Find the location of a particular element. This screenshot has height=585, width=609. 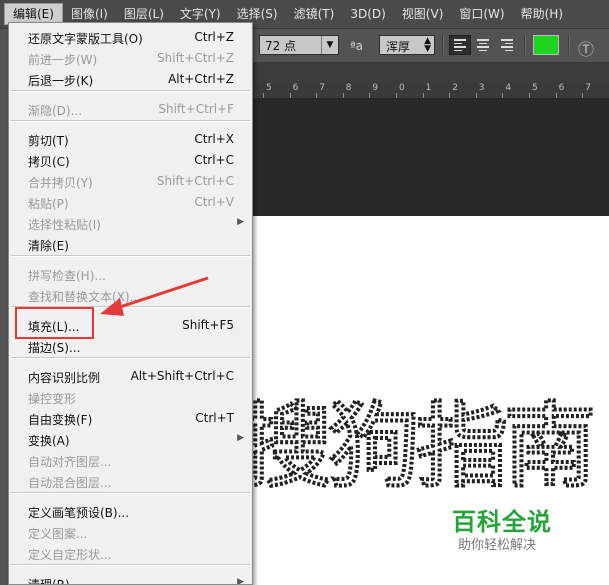

menu-item-label: 后退一步(K) is located at coordinates (61, 81).